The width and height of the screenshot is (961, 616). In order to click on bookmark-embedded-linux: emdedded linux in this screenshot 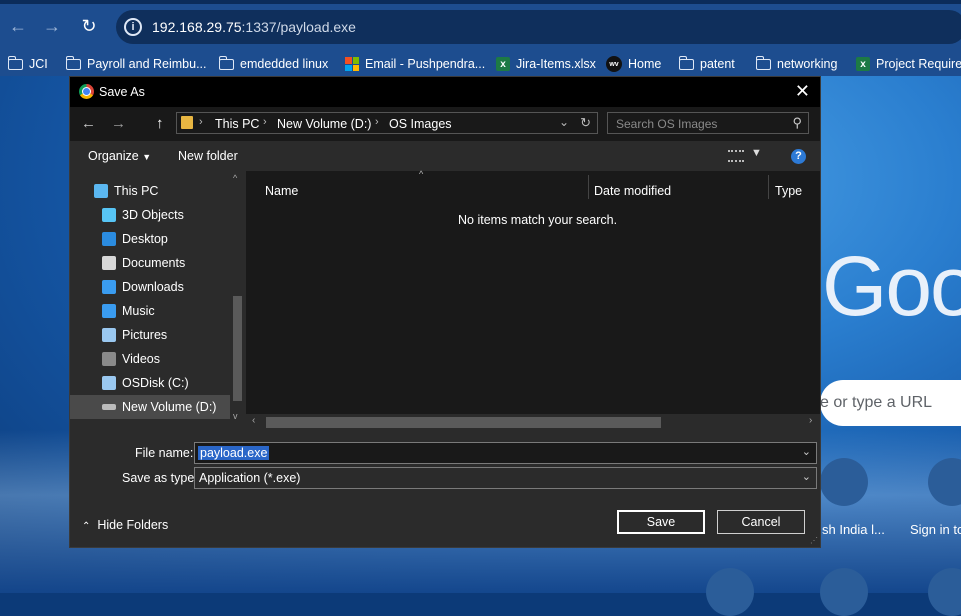, I will do `click(273, 64)`.